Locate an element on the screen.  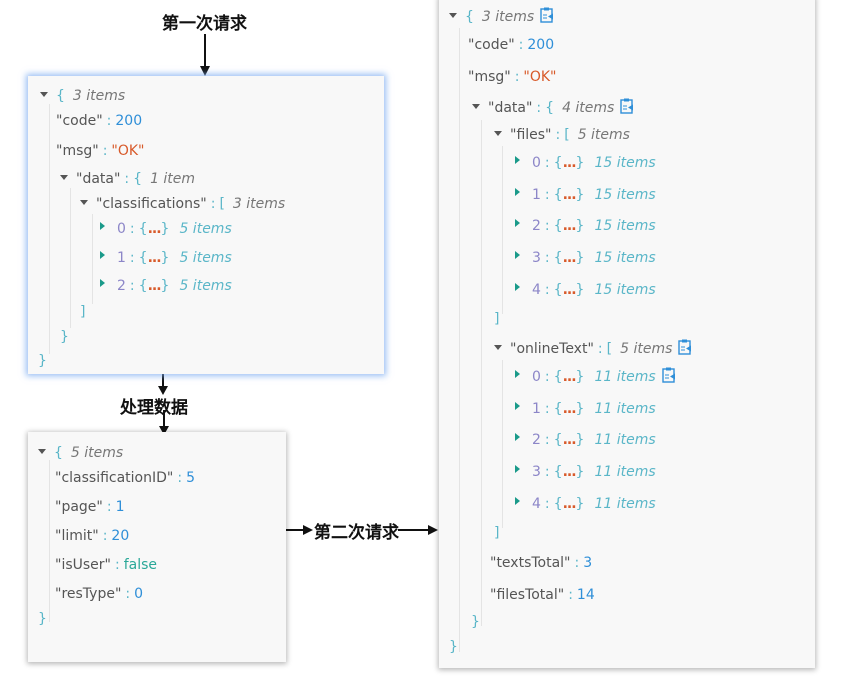
json-collapsed-item: 4: {...} 15 items is located at coordinates (585, 290).